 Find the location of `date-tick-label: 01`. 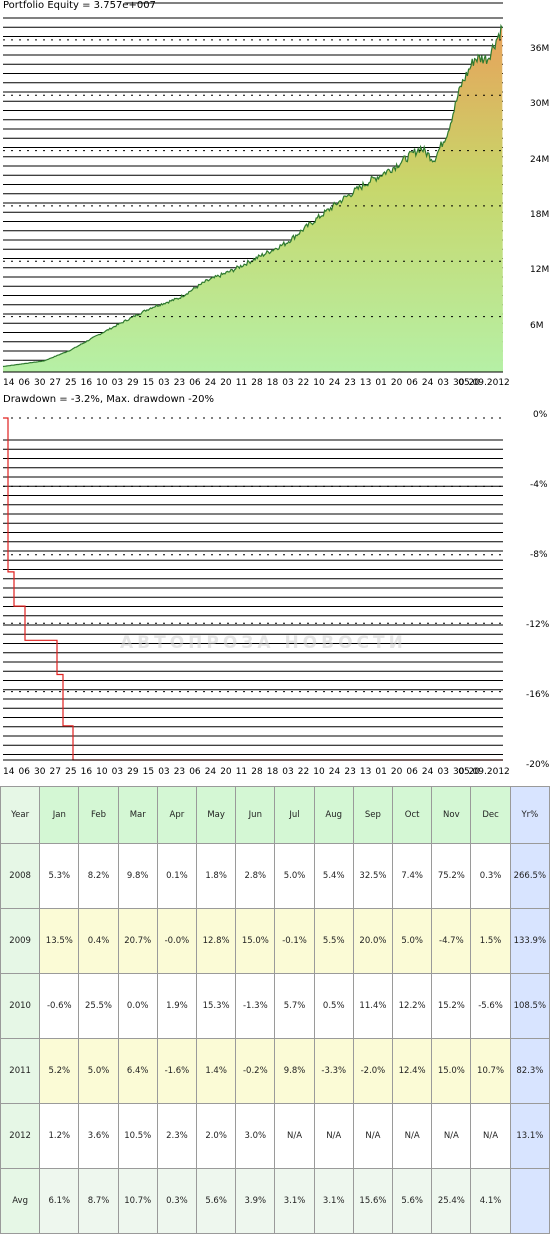

date-tick-label: 01 is located at coordinates (380, 383).